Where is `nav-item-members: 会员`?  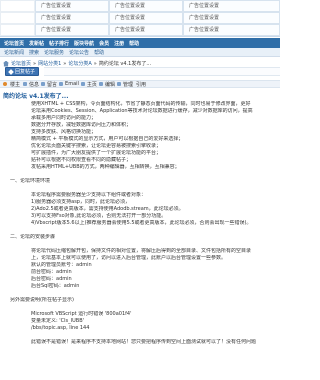
nav-item-members: 会员 is located at coordinates (104, 43).